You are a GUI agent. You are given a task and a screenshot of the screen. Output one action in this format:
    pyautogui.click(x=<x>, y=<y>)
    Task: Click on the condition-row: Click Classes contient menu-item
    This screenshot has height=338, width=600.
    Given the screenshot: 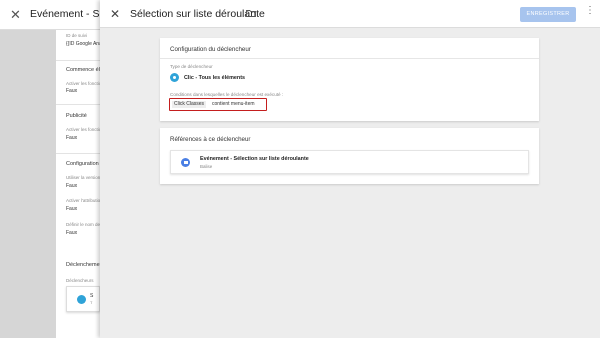 What is the action you would take?
    pyautogui.click(x=218, y=104)
    